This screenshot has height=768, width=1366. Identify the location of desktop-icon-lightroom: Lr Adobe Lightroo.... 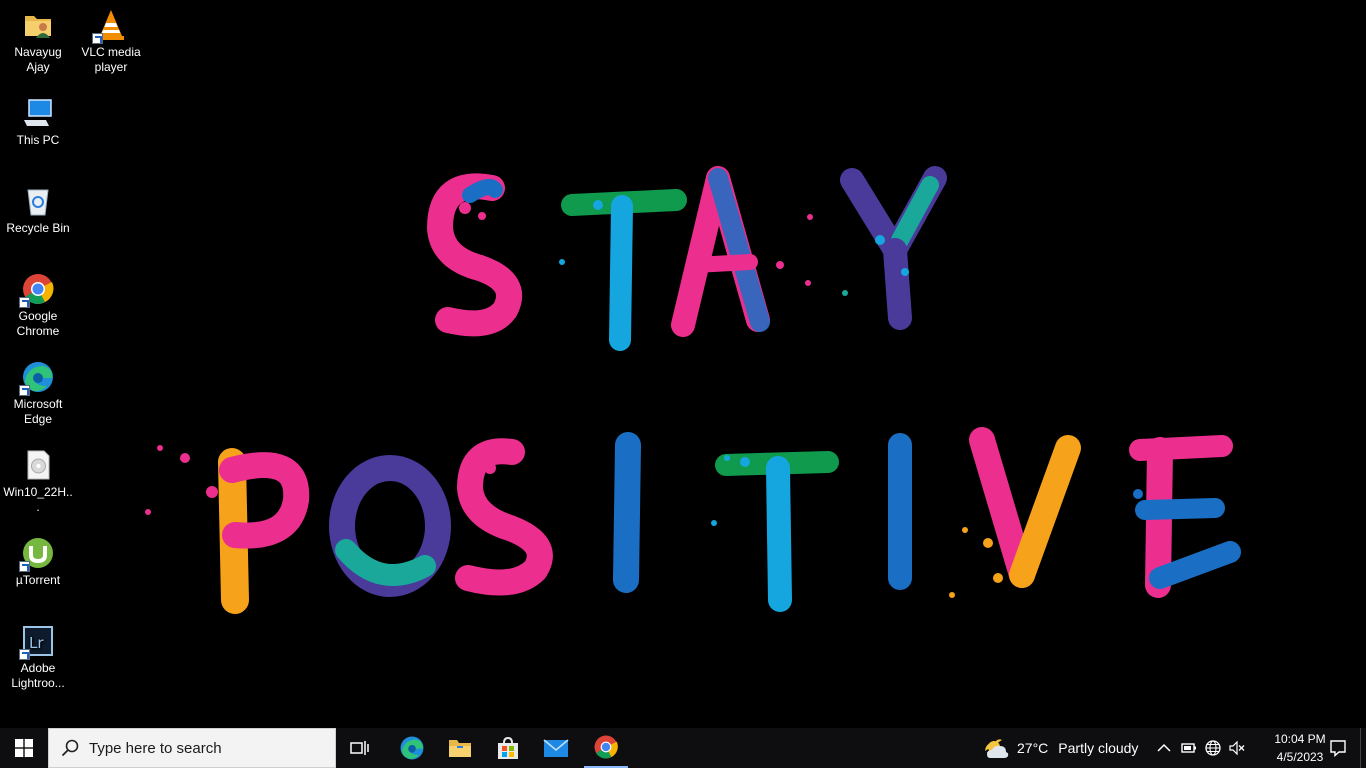
(38, 654).